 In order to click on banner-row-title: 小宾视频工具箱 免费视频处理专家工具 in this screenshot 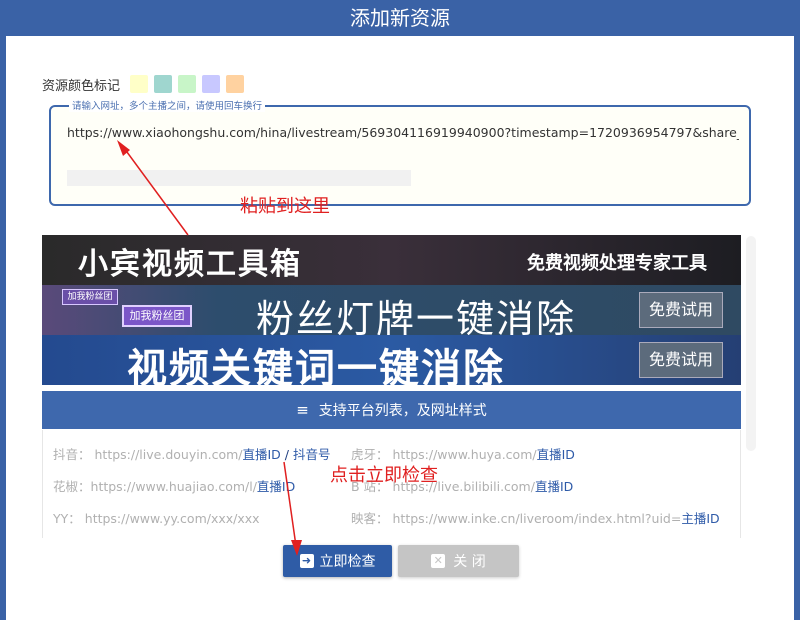, I will do `click(391, 260)`.